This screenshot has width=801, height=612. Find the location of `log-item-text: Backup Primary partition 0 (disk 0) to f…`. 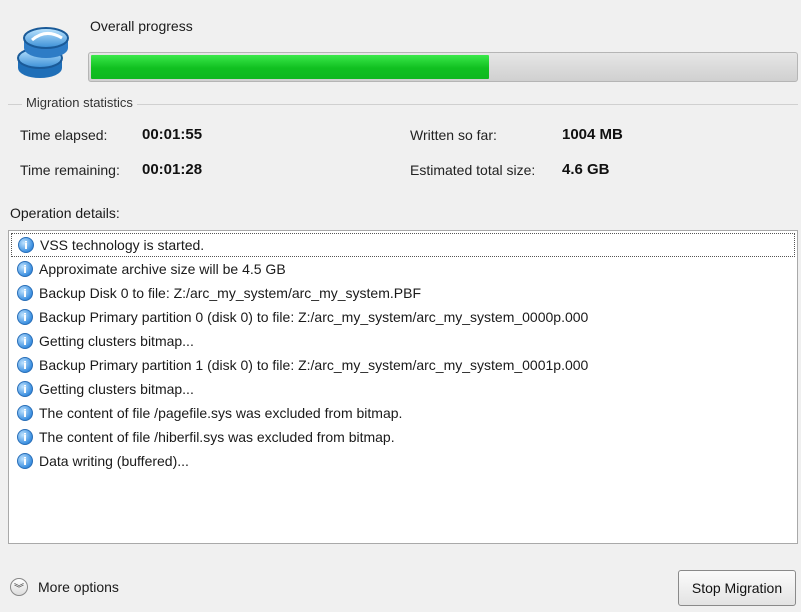

log-item-text: Backup Primary partition 0 (disk 0) to f… is located at coordinates (314, 317).